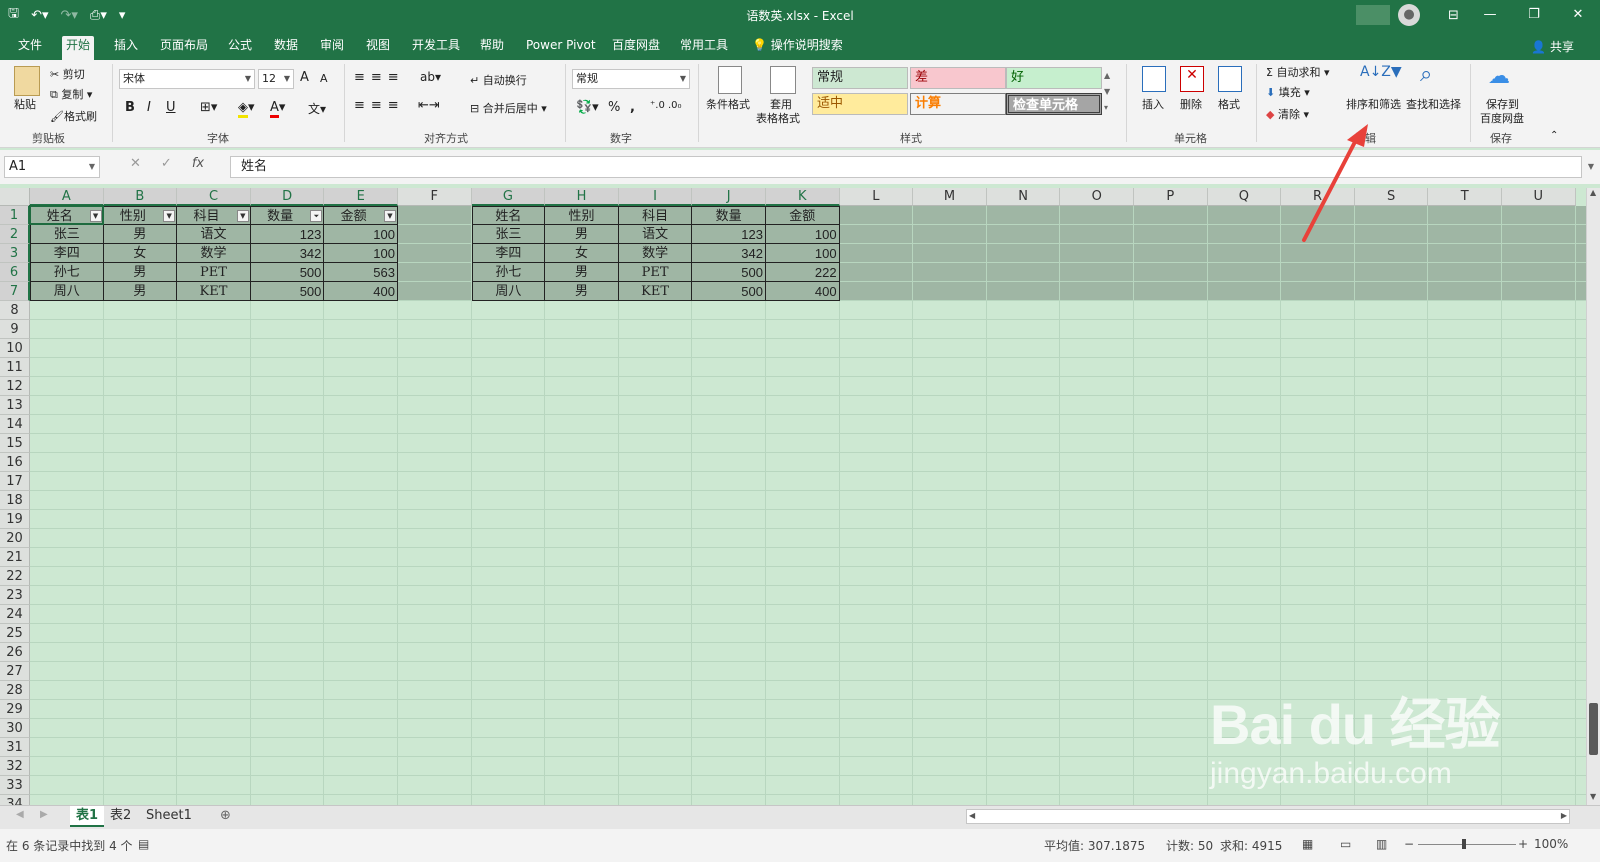 The image size is (1600, 862). I want to click on delete-cells-button: 删除, so click(1191, 104).